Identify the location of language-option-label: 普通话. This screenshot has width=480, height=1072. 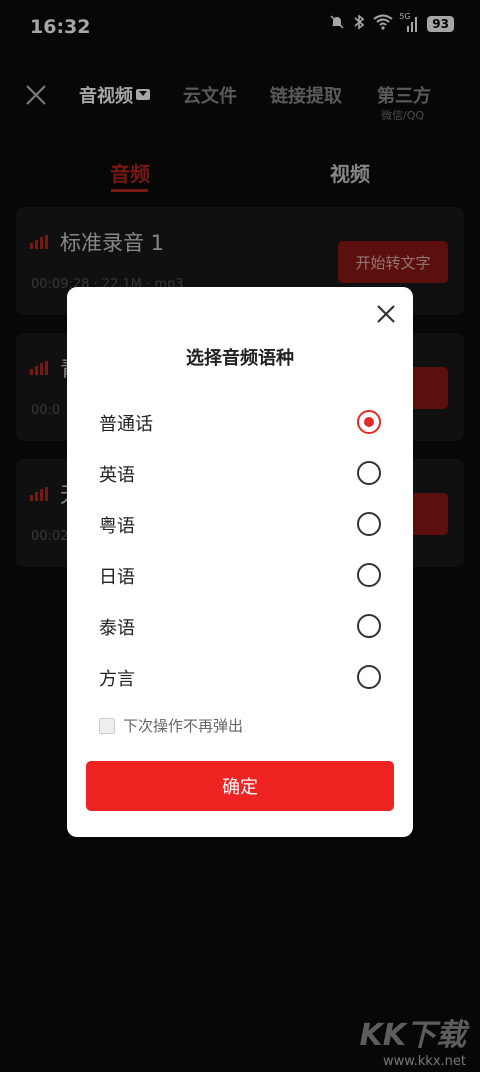
(126, 424).